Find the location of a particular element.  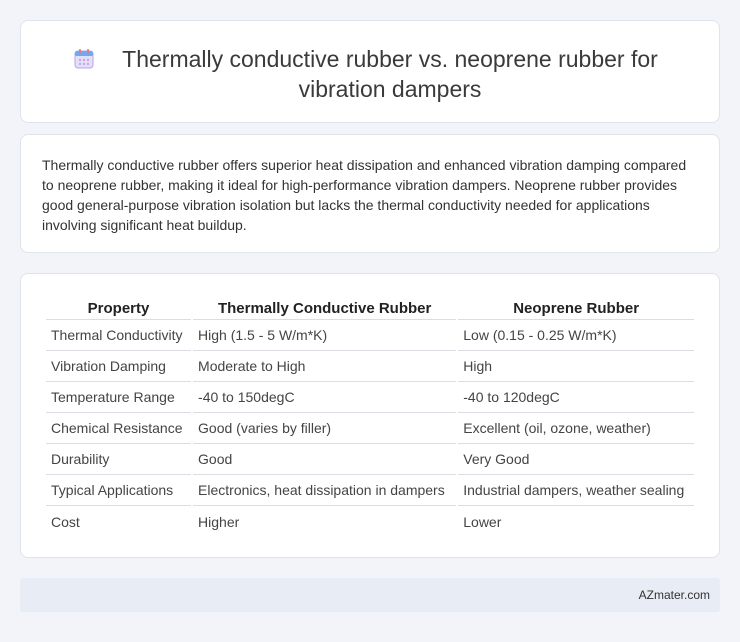

table-row: Durability Good Very Good is located at coordinates (370, 459).